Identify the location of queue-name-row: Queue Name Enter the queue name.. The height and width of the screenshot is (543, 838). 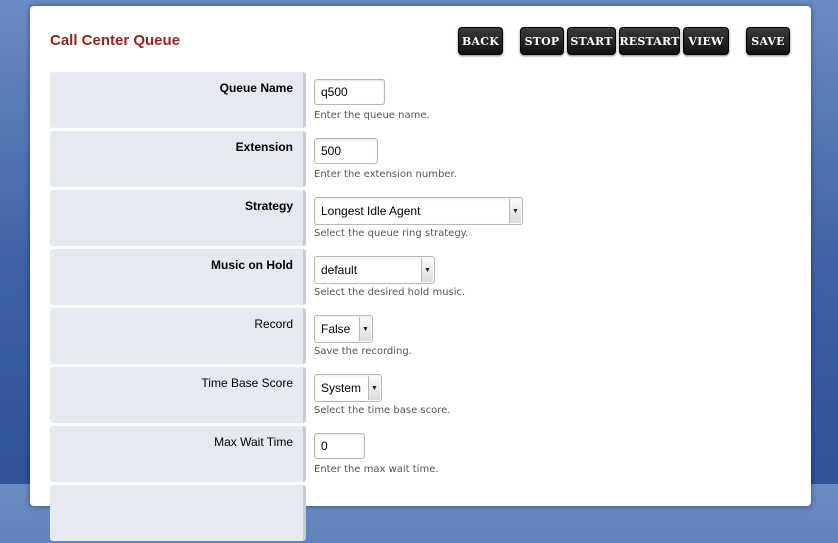
(420, 101).